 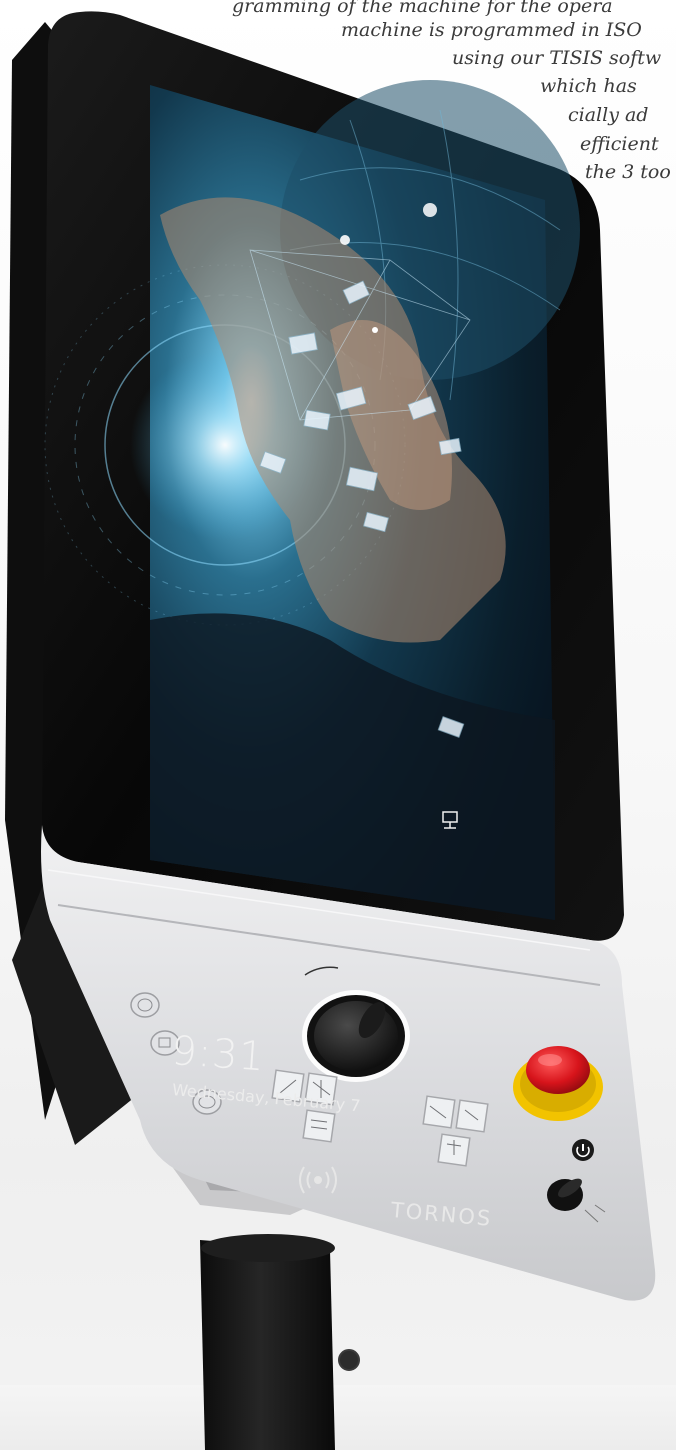 What do you see at coordinates (218, 1054) in the screenshot?
I see `lock-screen-time: 9:31` at bounding box center [218, 1054].